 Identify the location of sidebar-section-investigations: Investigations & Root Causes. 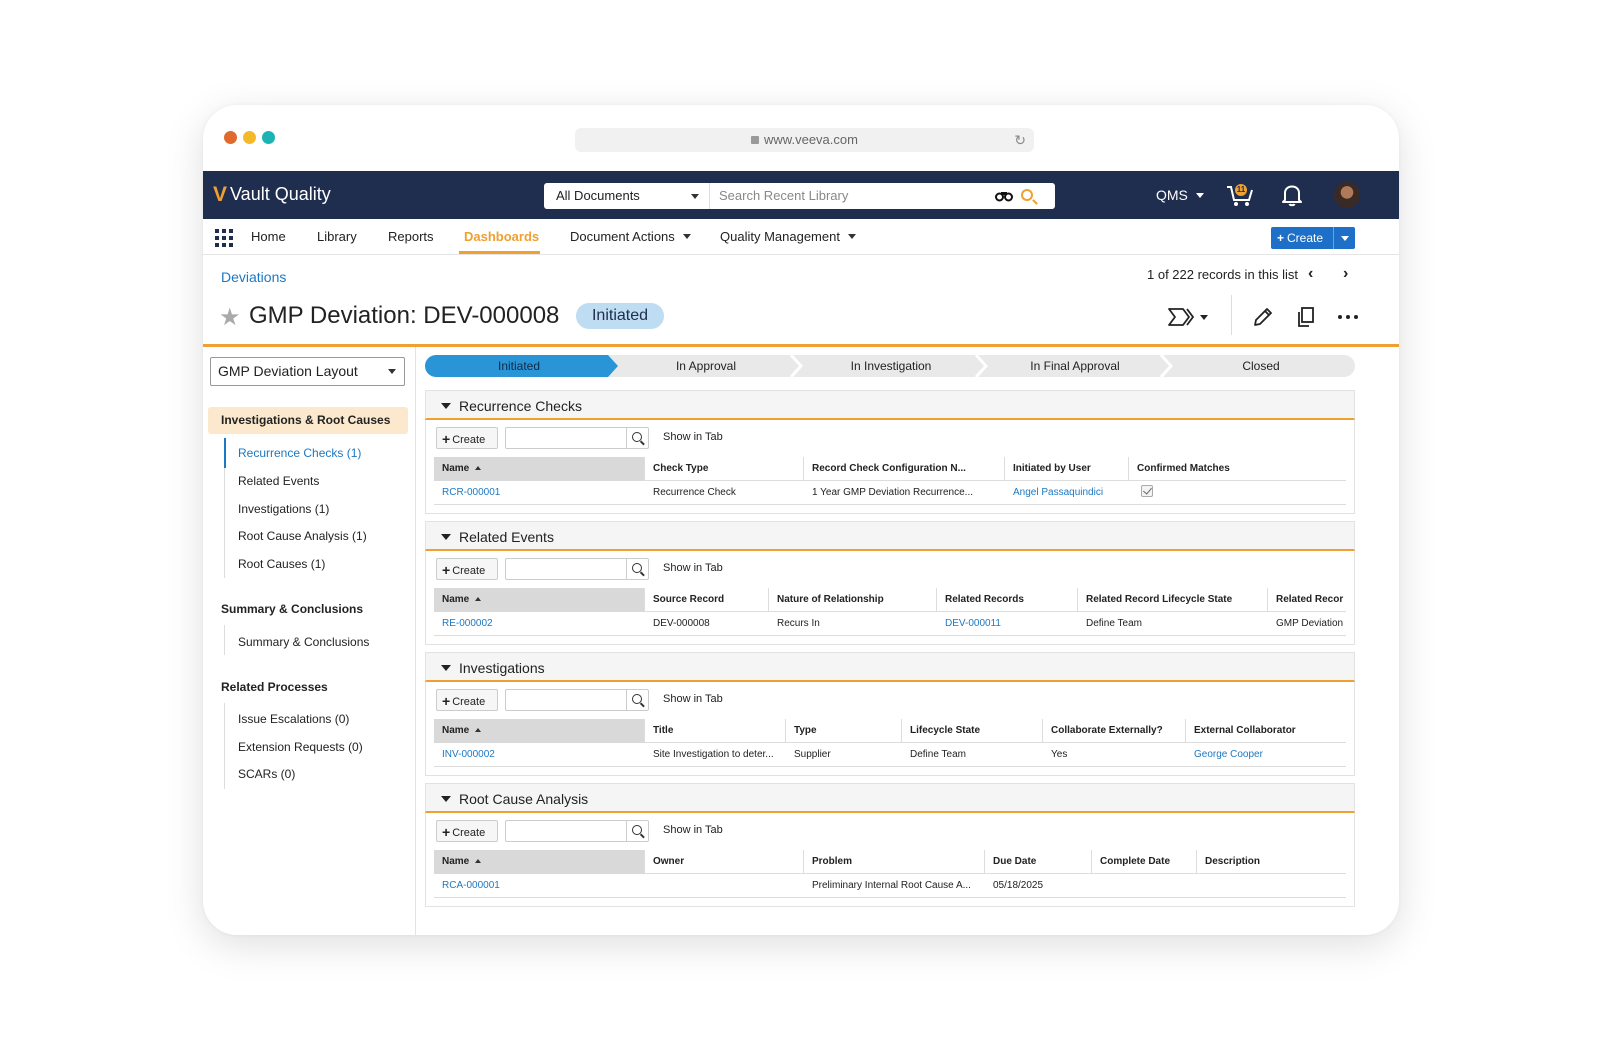
(308, 420).